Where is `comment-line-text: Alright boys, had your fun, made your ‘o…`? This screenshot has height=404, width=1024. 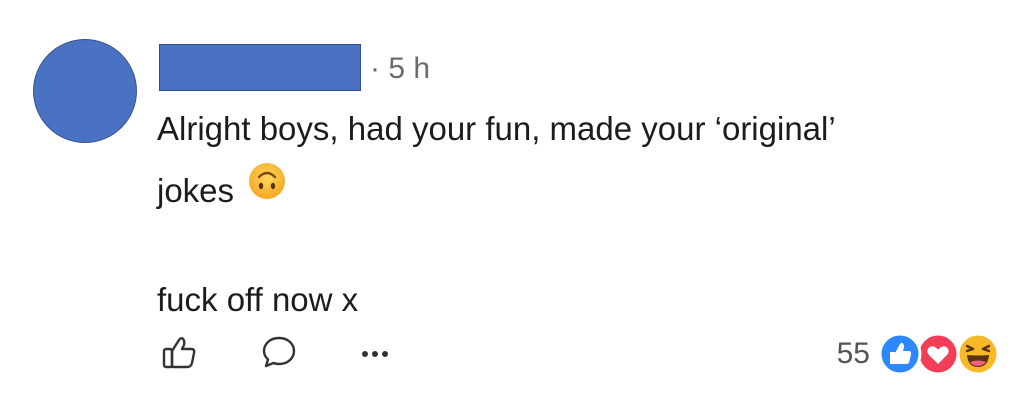 comment-line-text: Alright boys, had your fun, made your ‘o… is located at coordinates (496, 128).